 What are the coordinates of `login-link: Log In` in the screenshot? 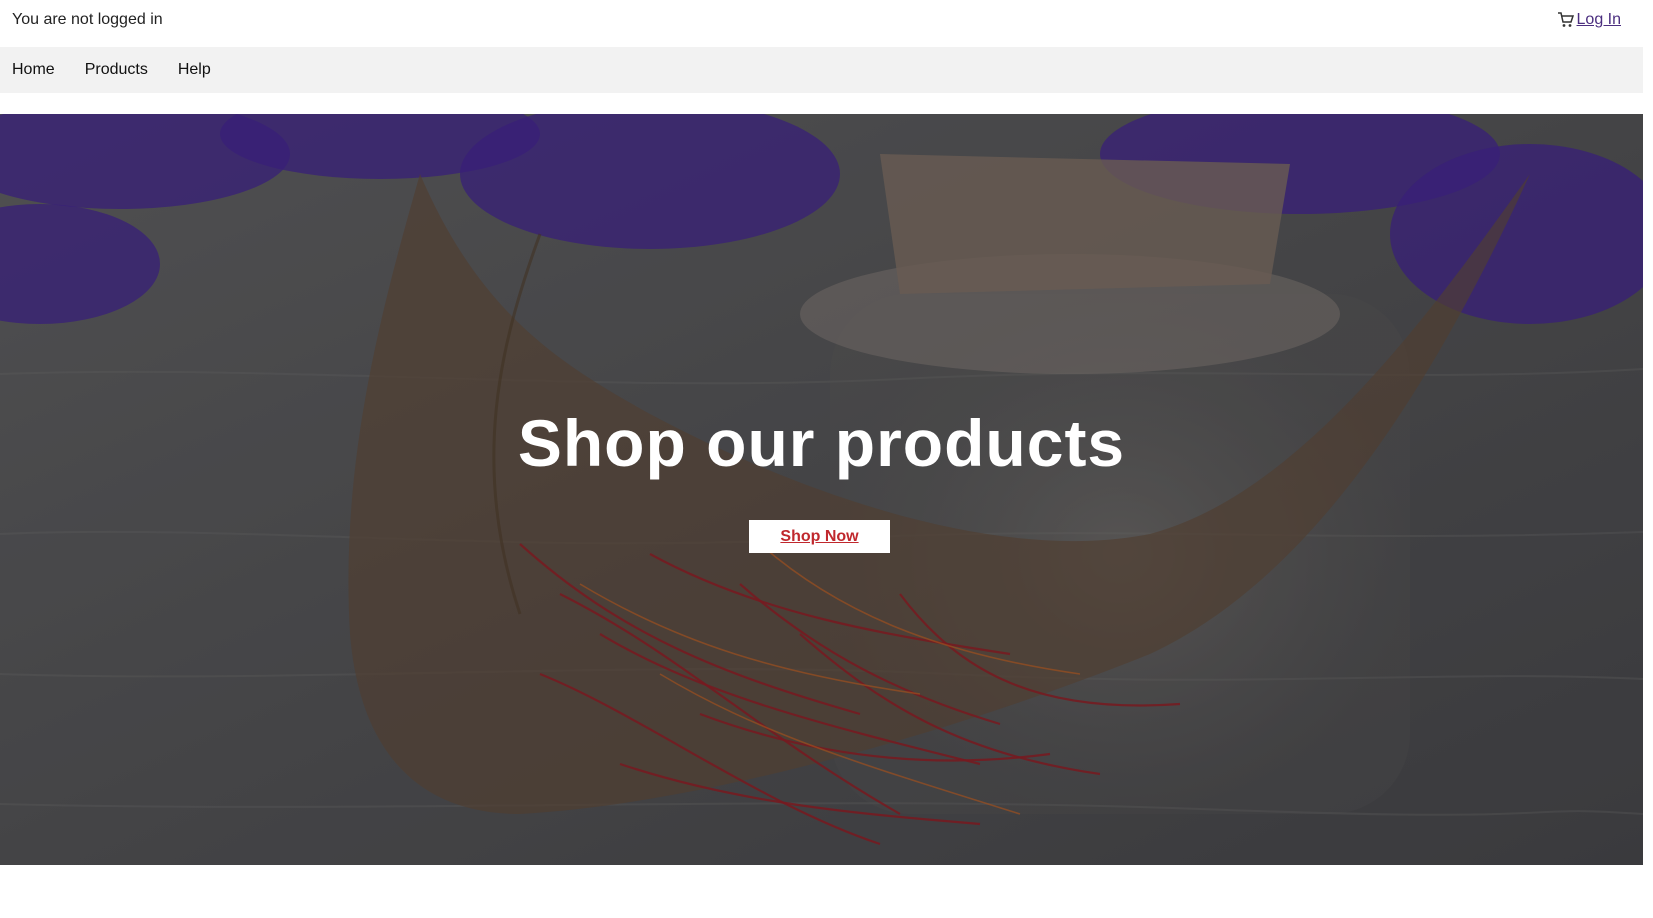 It's located at (1599, 20).